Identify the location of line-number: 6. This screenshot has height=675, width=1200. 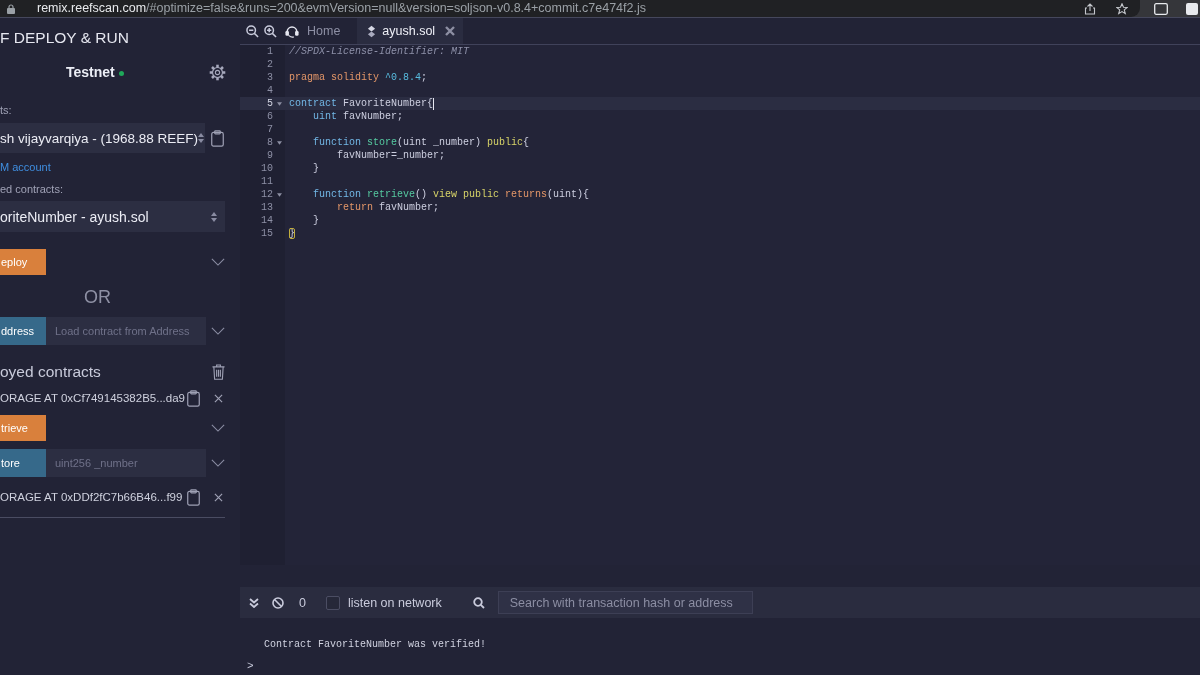
(269, 116).